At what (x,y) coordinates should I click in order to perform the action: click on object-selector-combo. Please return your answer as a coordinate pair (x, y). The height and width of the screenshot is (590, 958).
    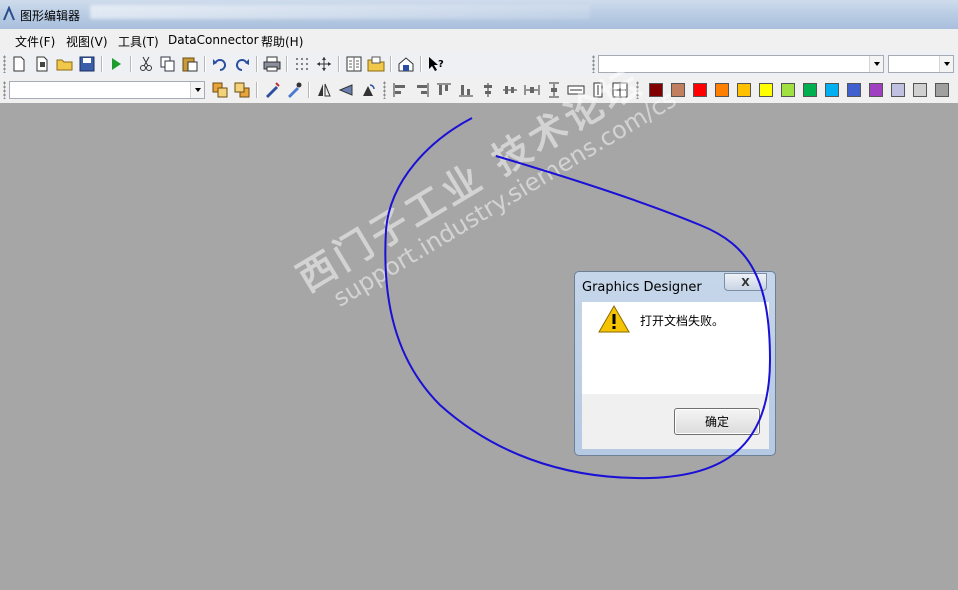
    Looking at the image, I should click on (741, 64).